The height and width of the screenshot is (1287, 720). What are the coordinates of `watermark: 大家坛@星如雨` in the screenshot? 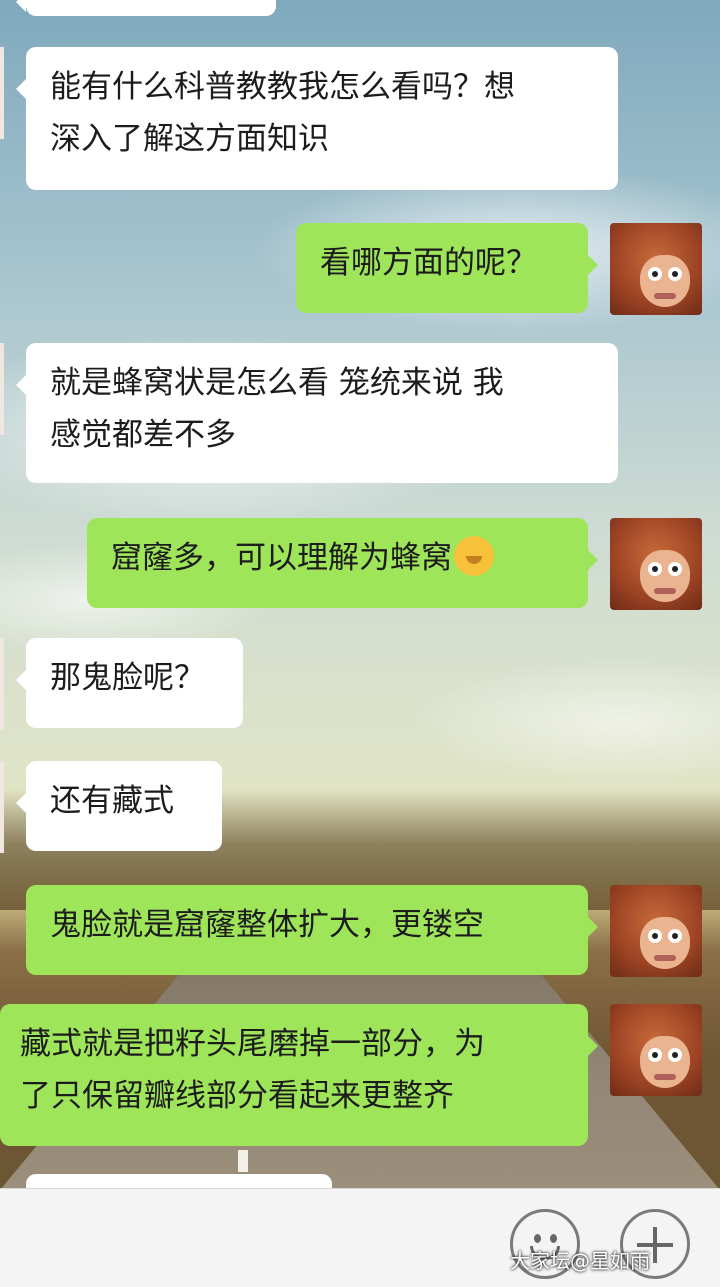 It's located at (580, 1261).